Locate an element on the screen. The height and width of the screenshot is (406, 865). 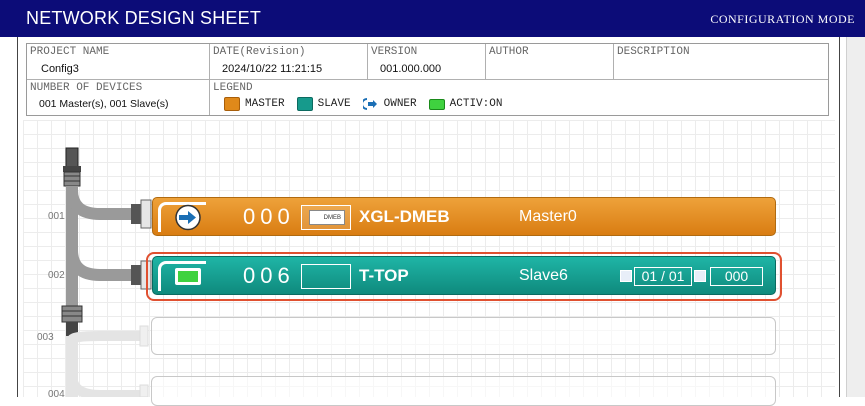
device-name: XGL-DMEB is located at coordinates (404, 216).